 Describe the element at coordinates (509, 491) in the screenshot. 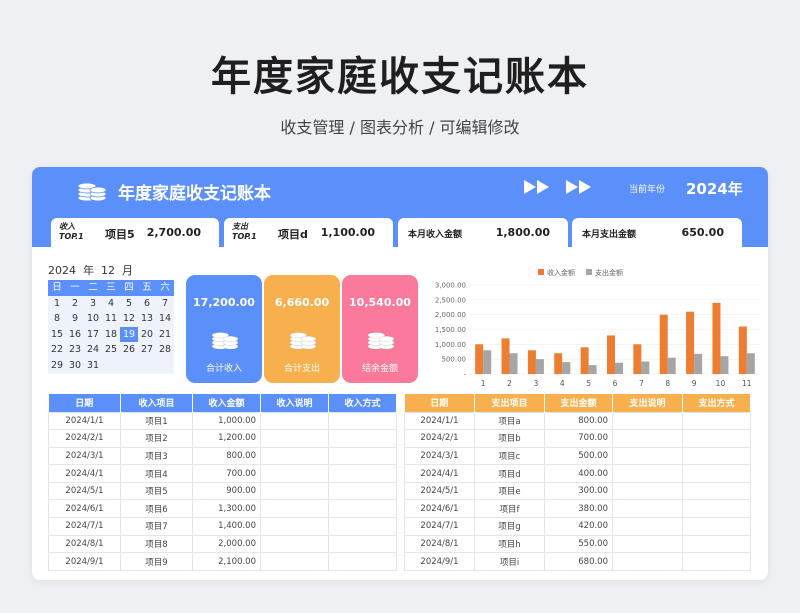

I see `table-cell: 项目e` at that location.